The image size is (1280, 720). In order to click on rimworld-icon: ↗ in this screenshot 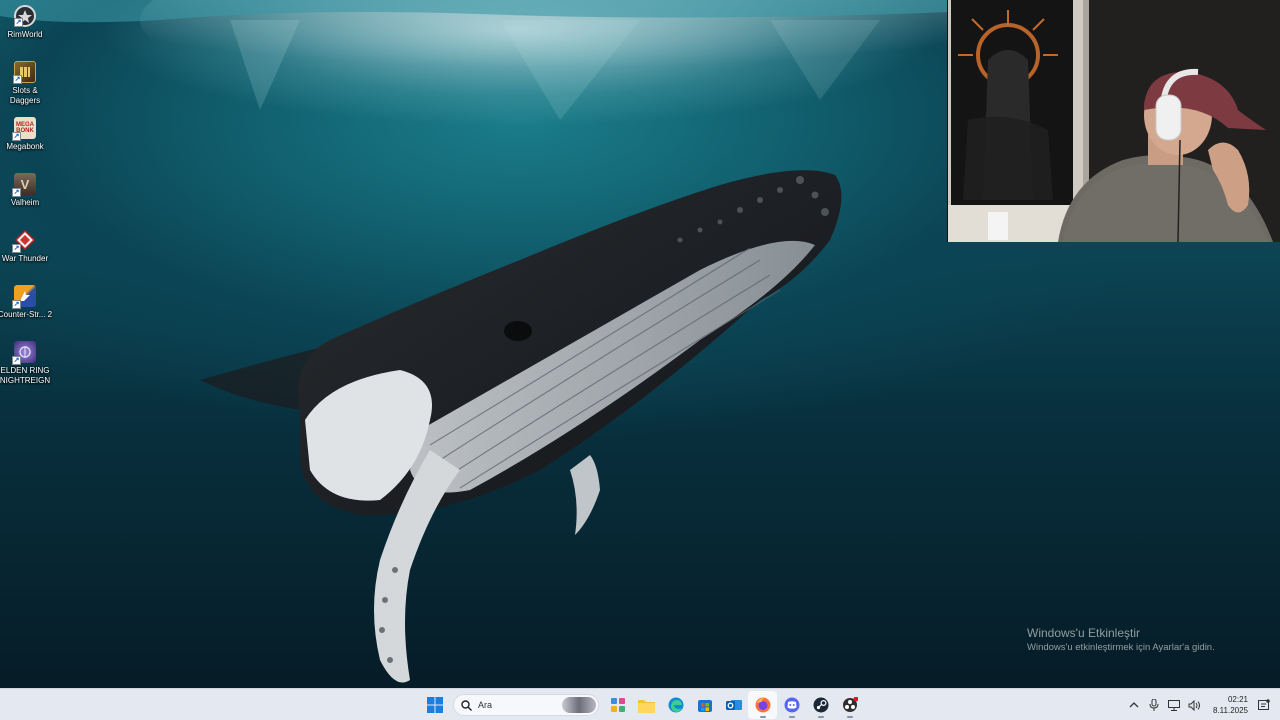, I will do `click(25, 16)`.